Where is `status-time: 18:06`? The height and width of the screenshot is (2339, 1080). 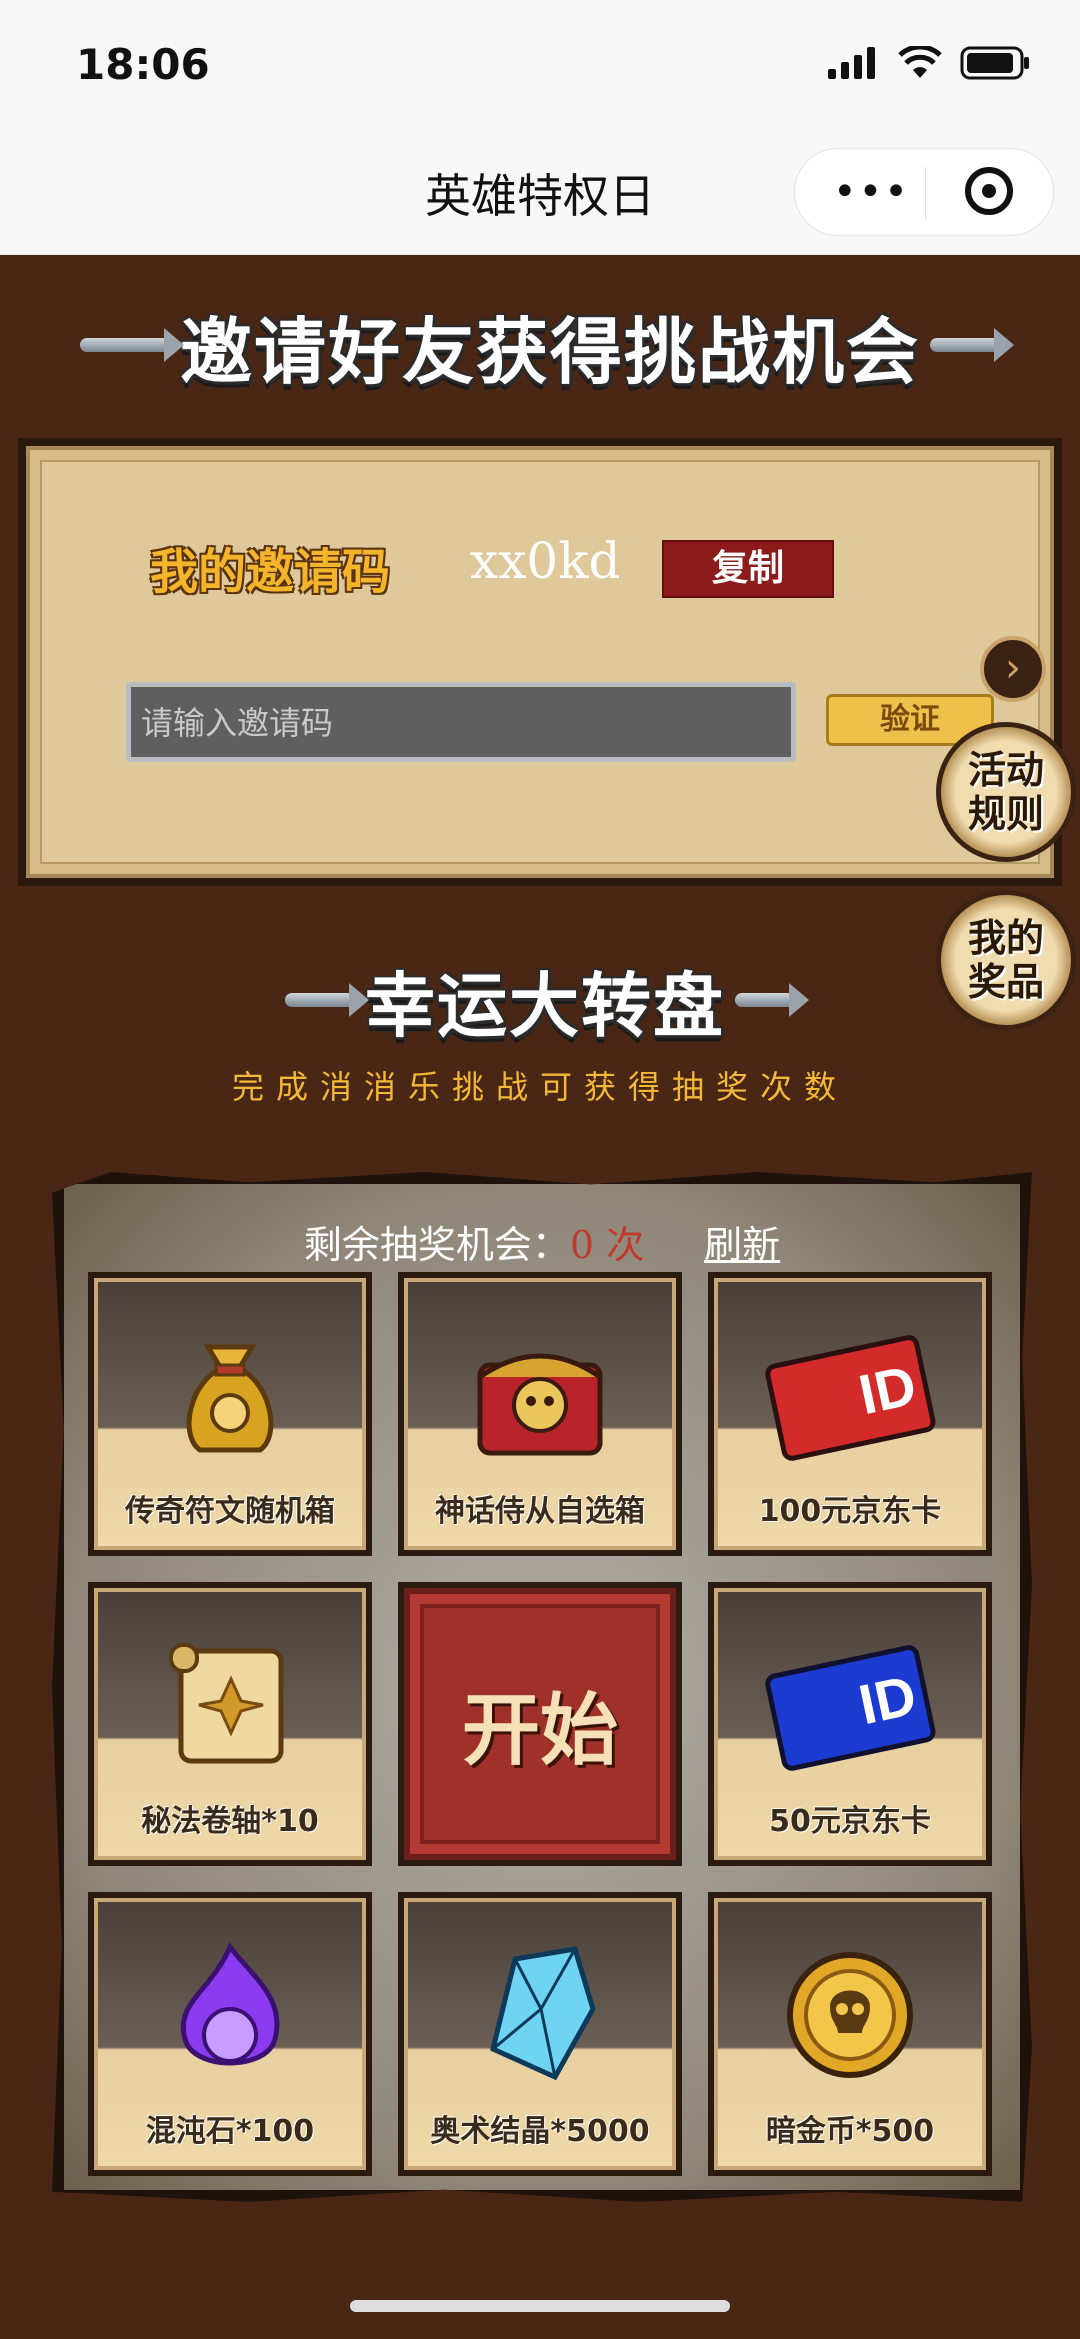
status-time: 18:06 is located at coordinates (143, 64).